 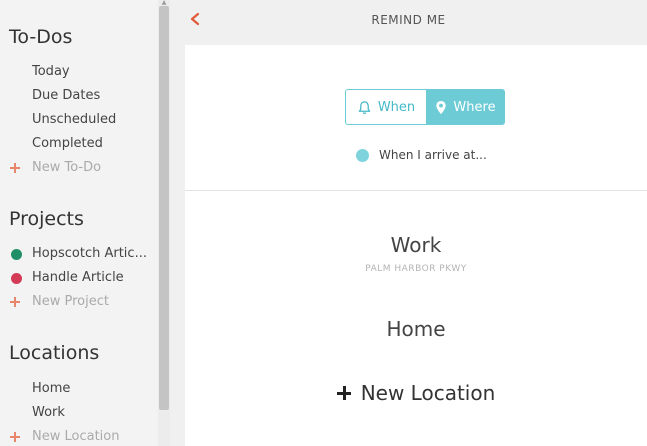 I want to click on locations-section-title: Locations, so click(x=54, y=353).